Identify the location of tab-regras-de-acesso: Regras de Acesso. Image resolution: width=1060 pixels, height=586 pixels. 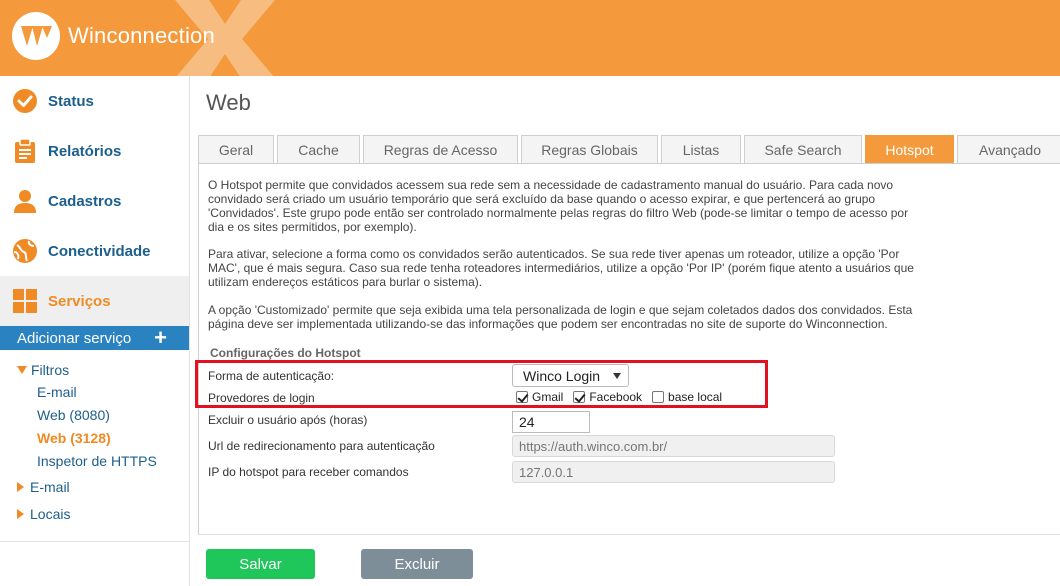
(440, 149).